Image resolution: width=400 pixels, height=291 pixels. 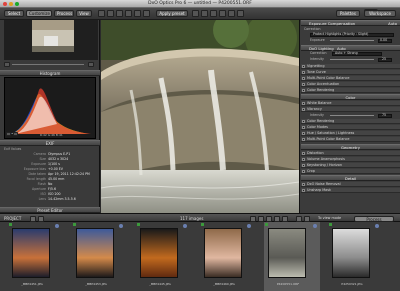 I want to click on exposure-auto-label: Auto, so click(x=392, y=23).